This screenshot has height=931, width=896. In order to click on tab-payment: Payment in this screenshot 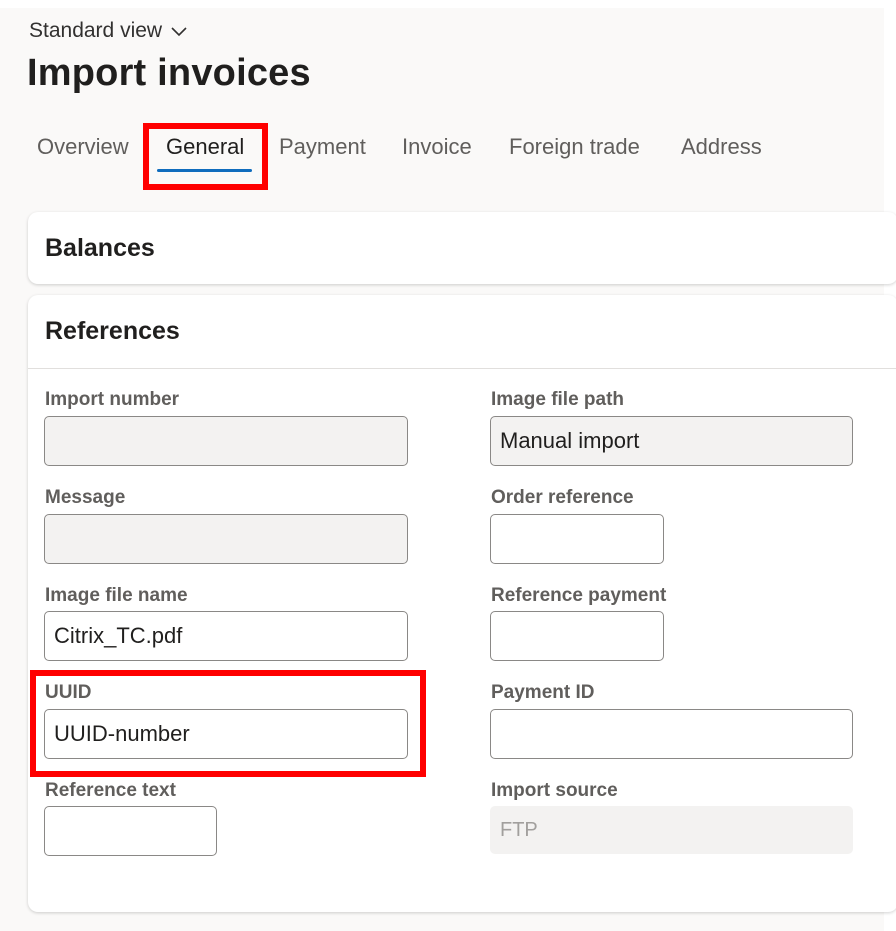, I will do `click(322, 147)`.